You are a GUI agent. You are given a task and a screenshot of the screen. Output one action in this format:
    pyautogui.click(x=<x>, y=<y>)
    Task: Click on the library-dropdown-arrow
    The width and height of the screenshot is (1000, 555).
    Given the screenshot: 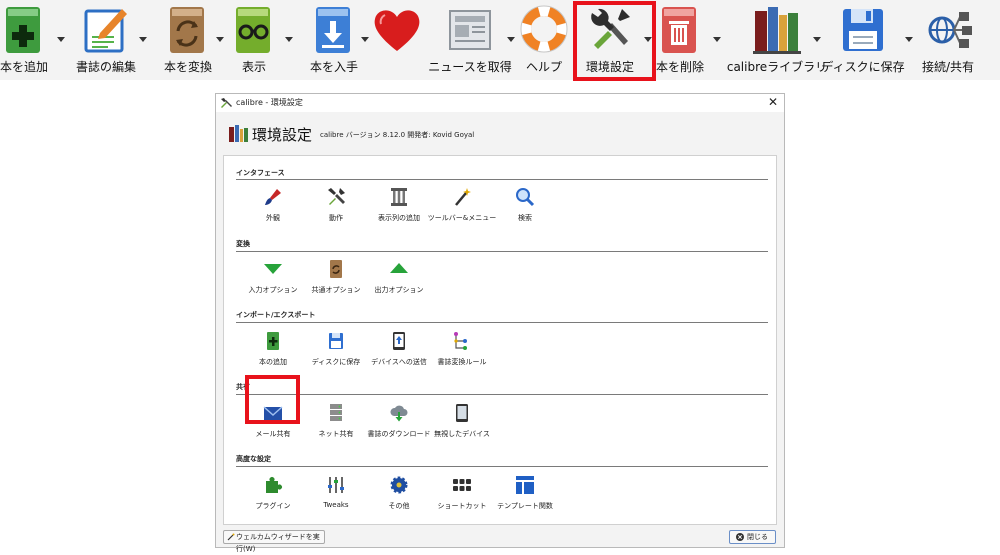 What is the action you would take?
    pyautogui.click(x=817, y=39)
    